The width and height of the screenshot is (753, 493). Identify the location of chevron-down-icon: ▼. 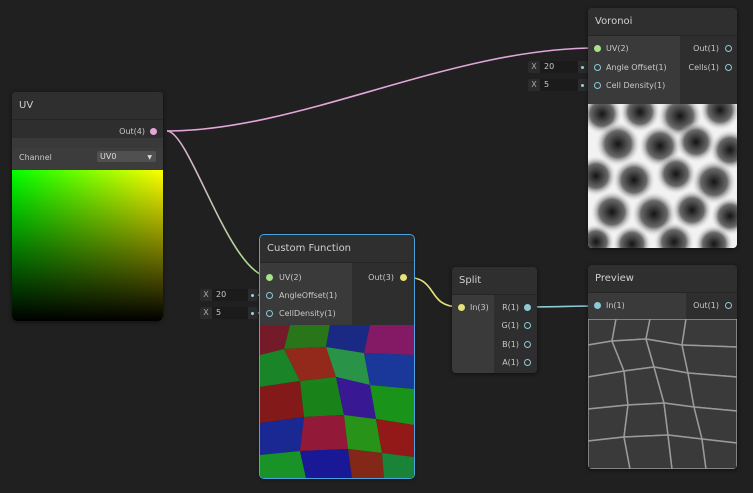
(149, 157).